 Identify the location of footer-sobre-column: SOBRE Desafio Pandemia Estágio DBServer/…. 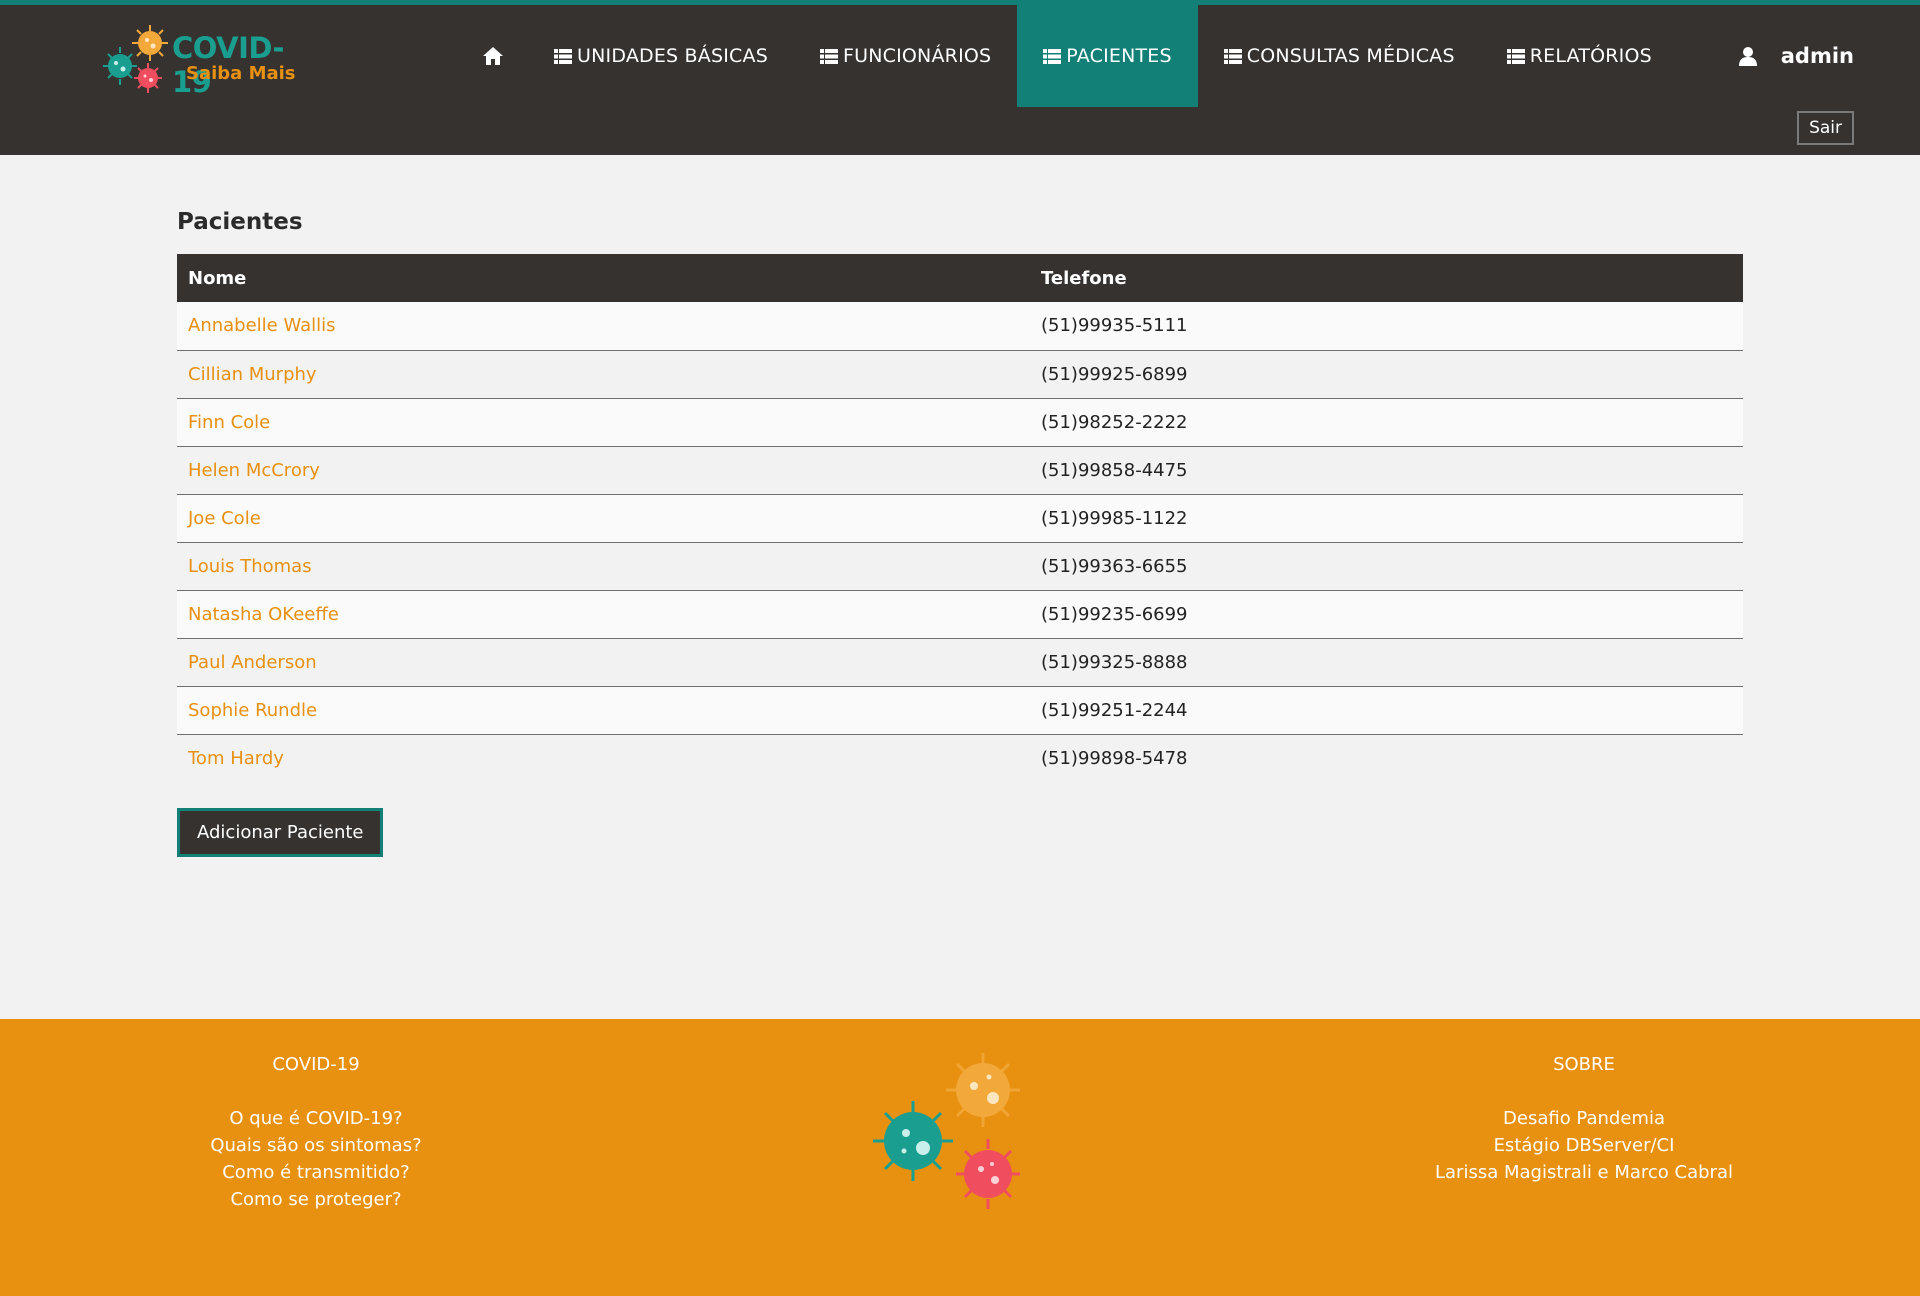
(1584, 1118).